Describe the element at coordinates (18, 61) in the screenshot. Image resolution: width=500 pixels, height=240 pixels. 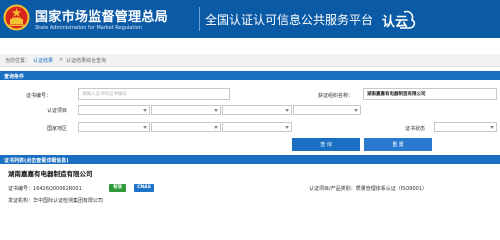
I see `breadcrumb-label: 当前位置：` at that location.